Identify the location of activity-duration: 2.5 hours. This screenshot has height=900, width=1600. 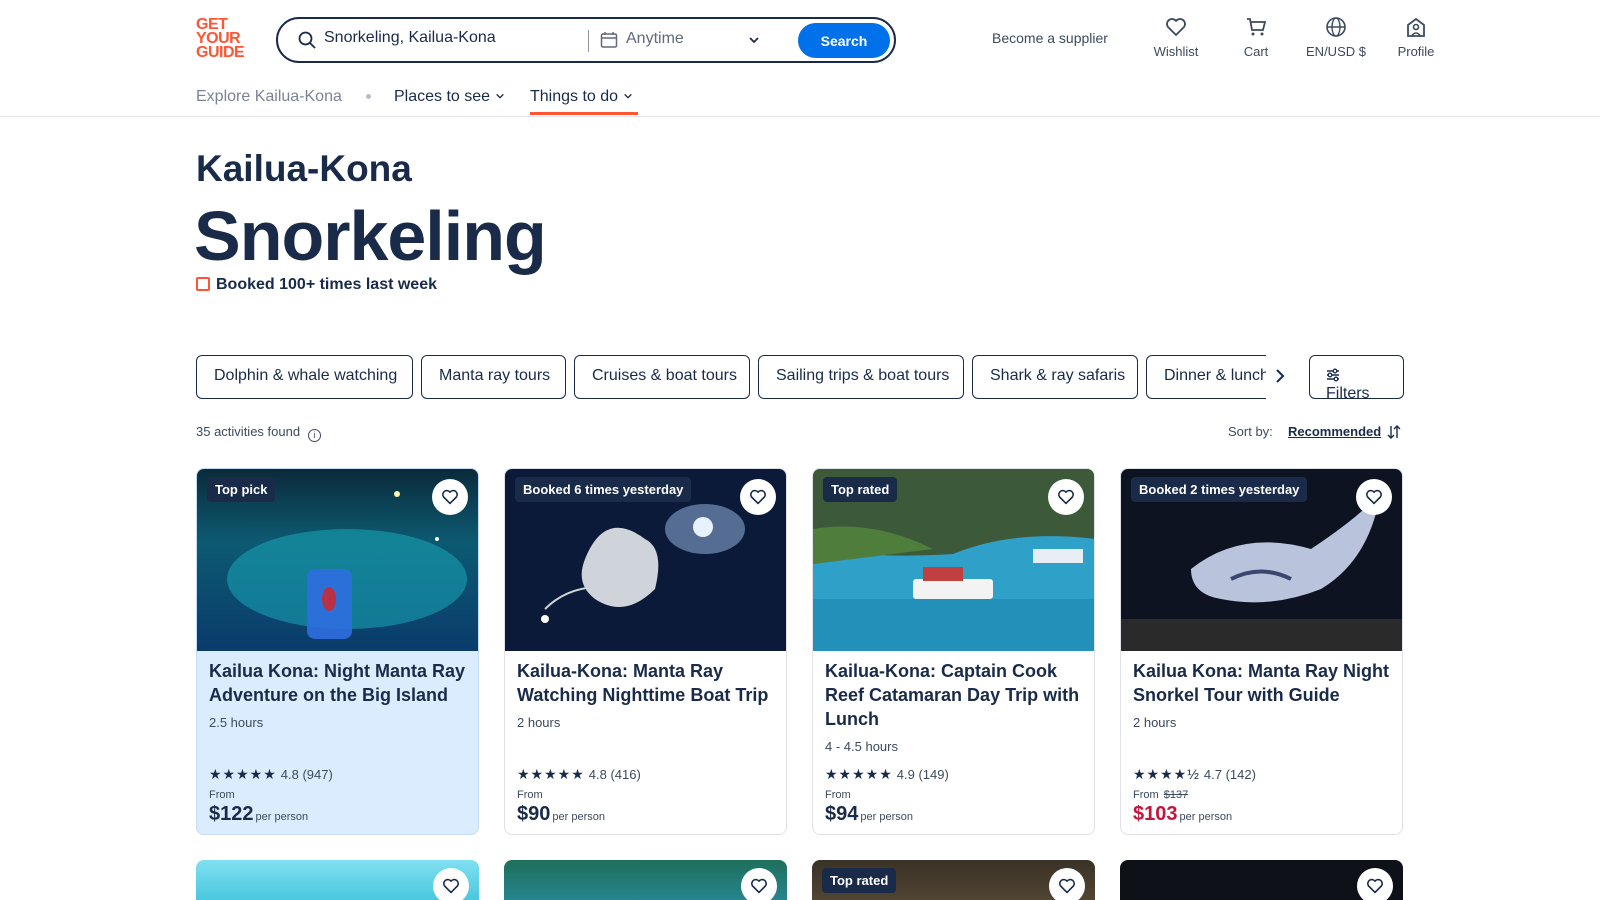
(236, 722).